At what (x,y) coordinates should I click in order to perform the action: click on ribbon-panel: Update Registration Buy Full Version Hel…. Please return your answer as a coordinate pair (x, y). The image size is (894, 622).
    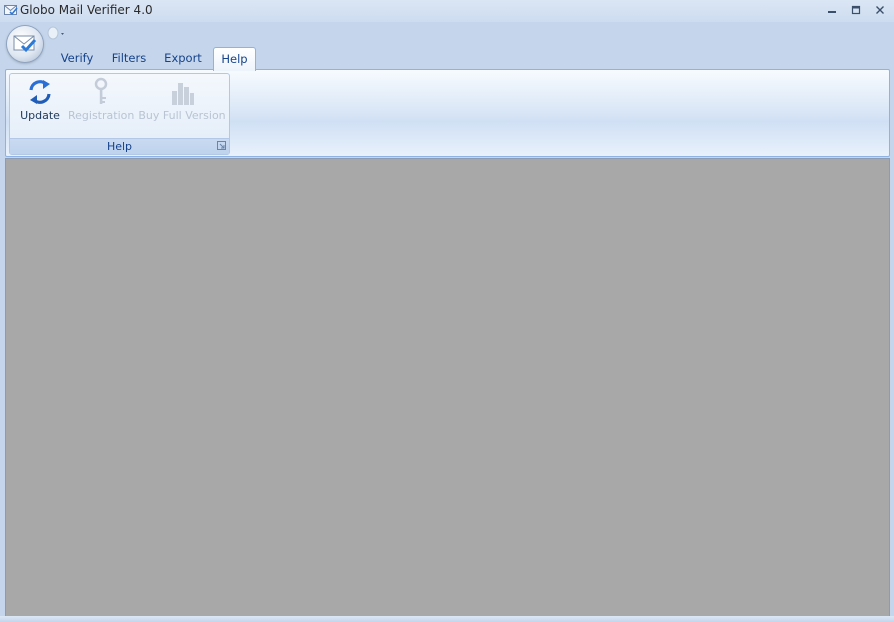
    Looking at the image, I should click on (447, 113).